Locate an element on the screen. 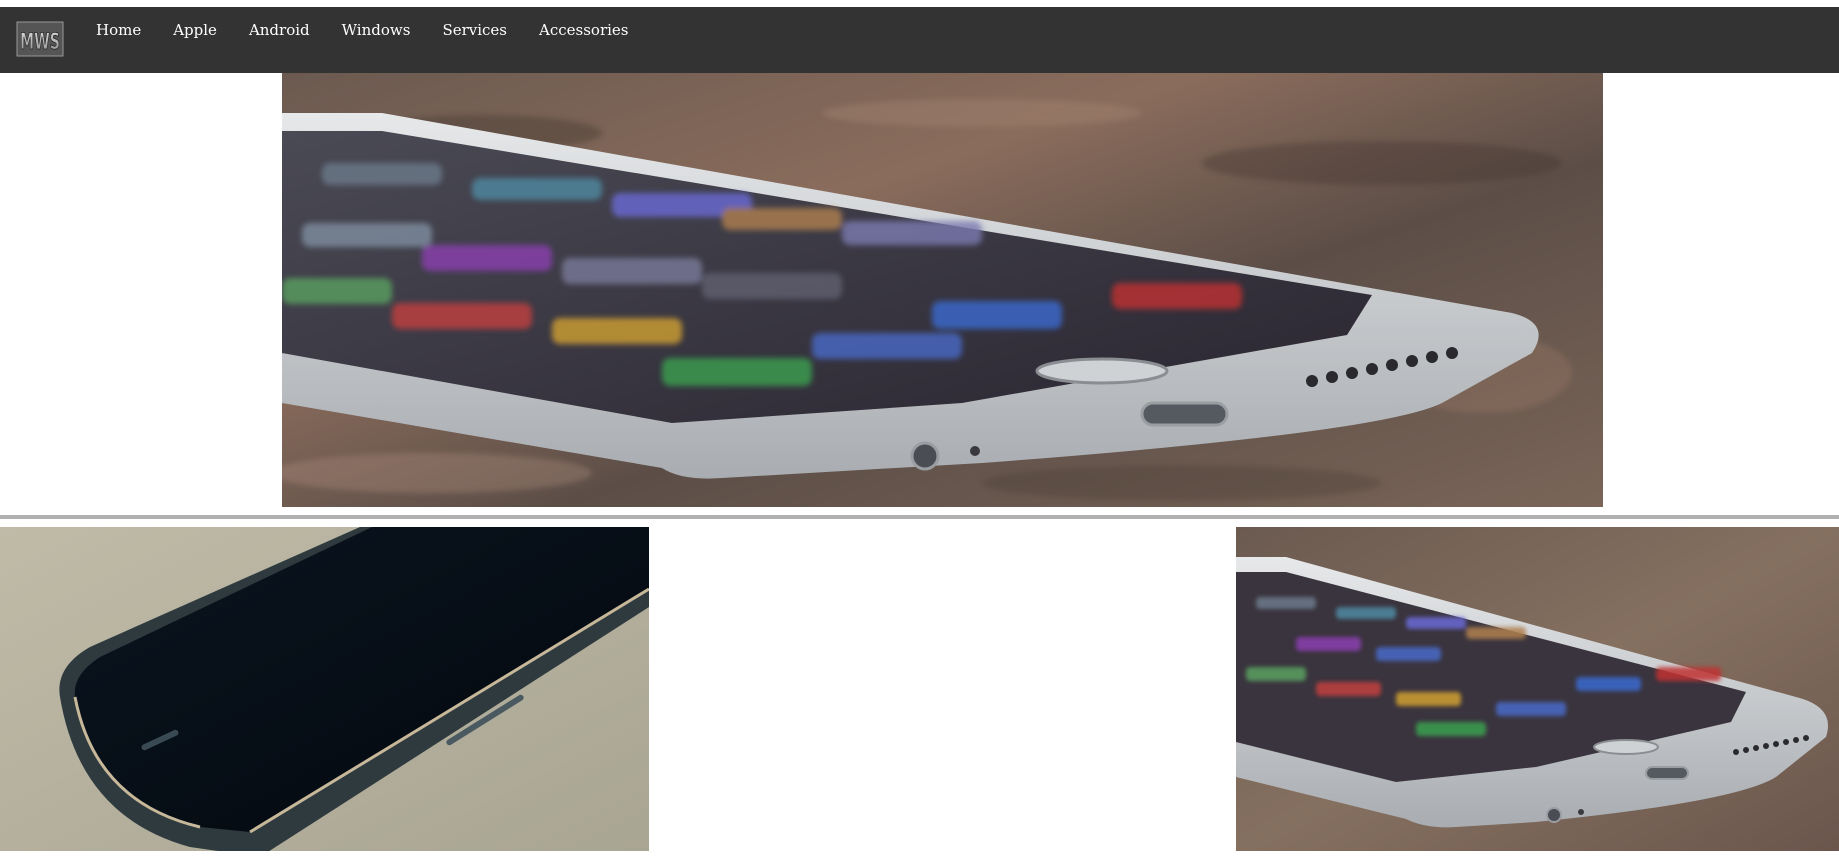 The width and height of the screenshot is (1839, 859). nav-link-services: Services is located at coordinates (482, 30).